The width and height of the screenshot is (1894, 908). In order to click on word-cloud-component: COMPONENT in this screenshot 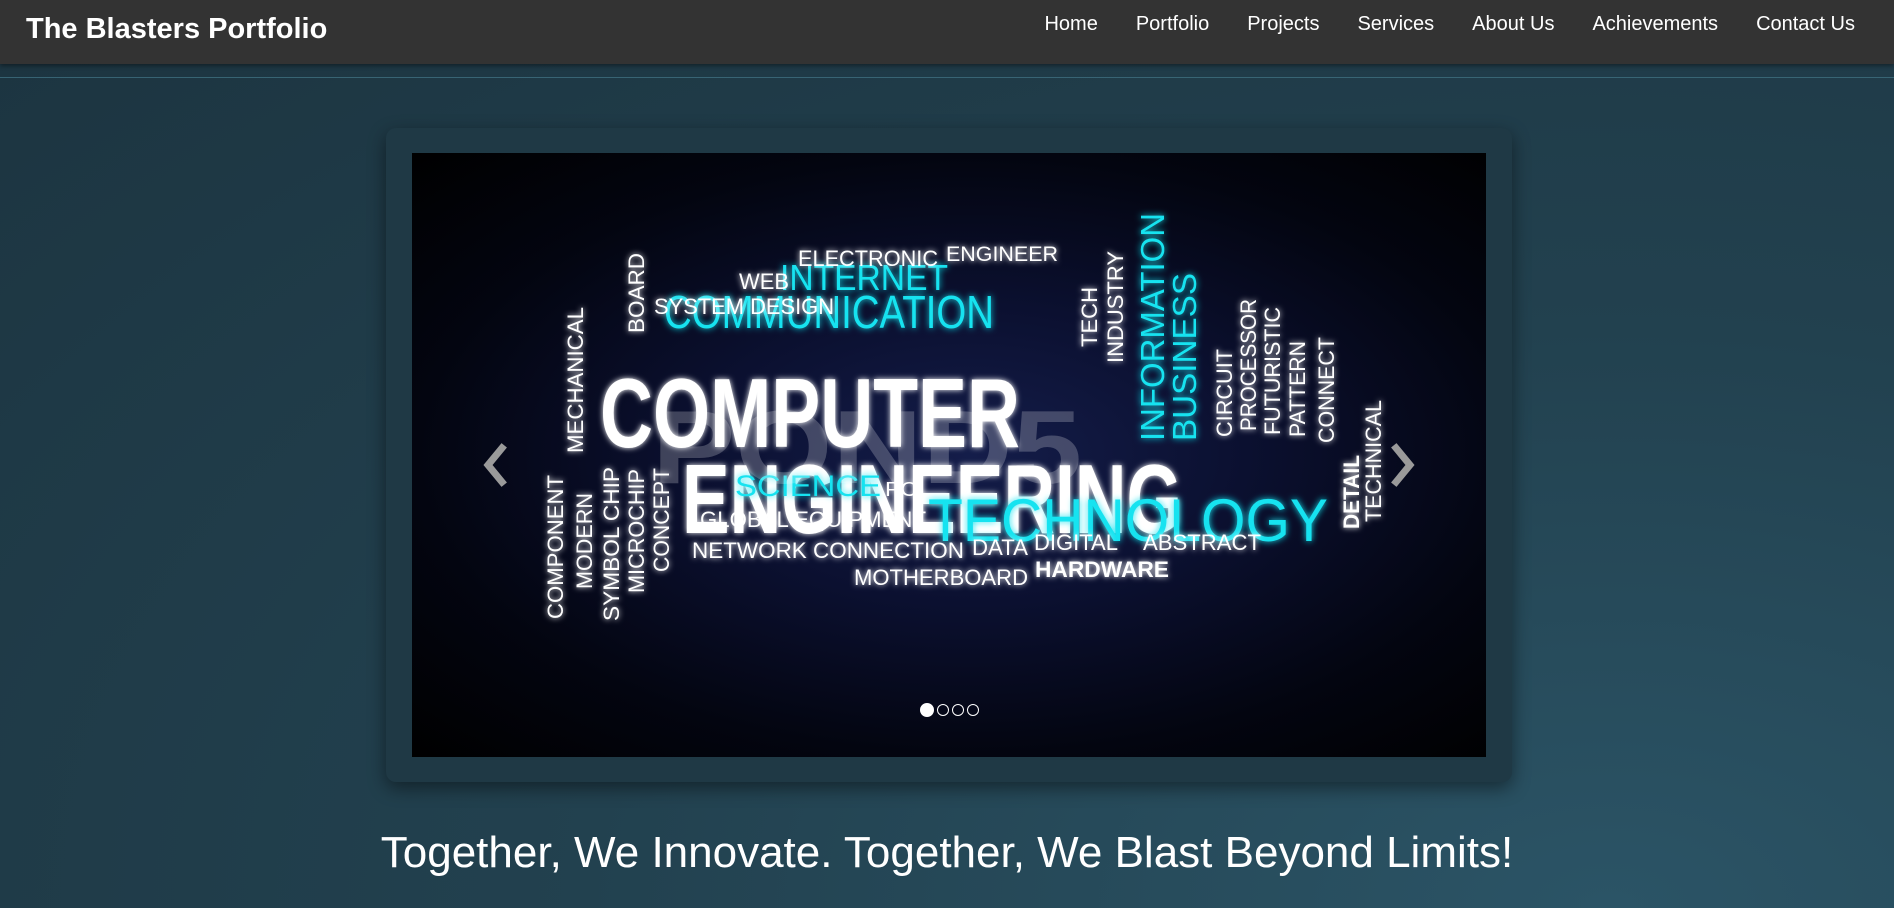, I will do `click(555, 547)`.